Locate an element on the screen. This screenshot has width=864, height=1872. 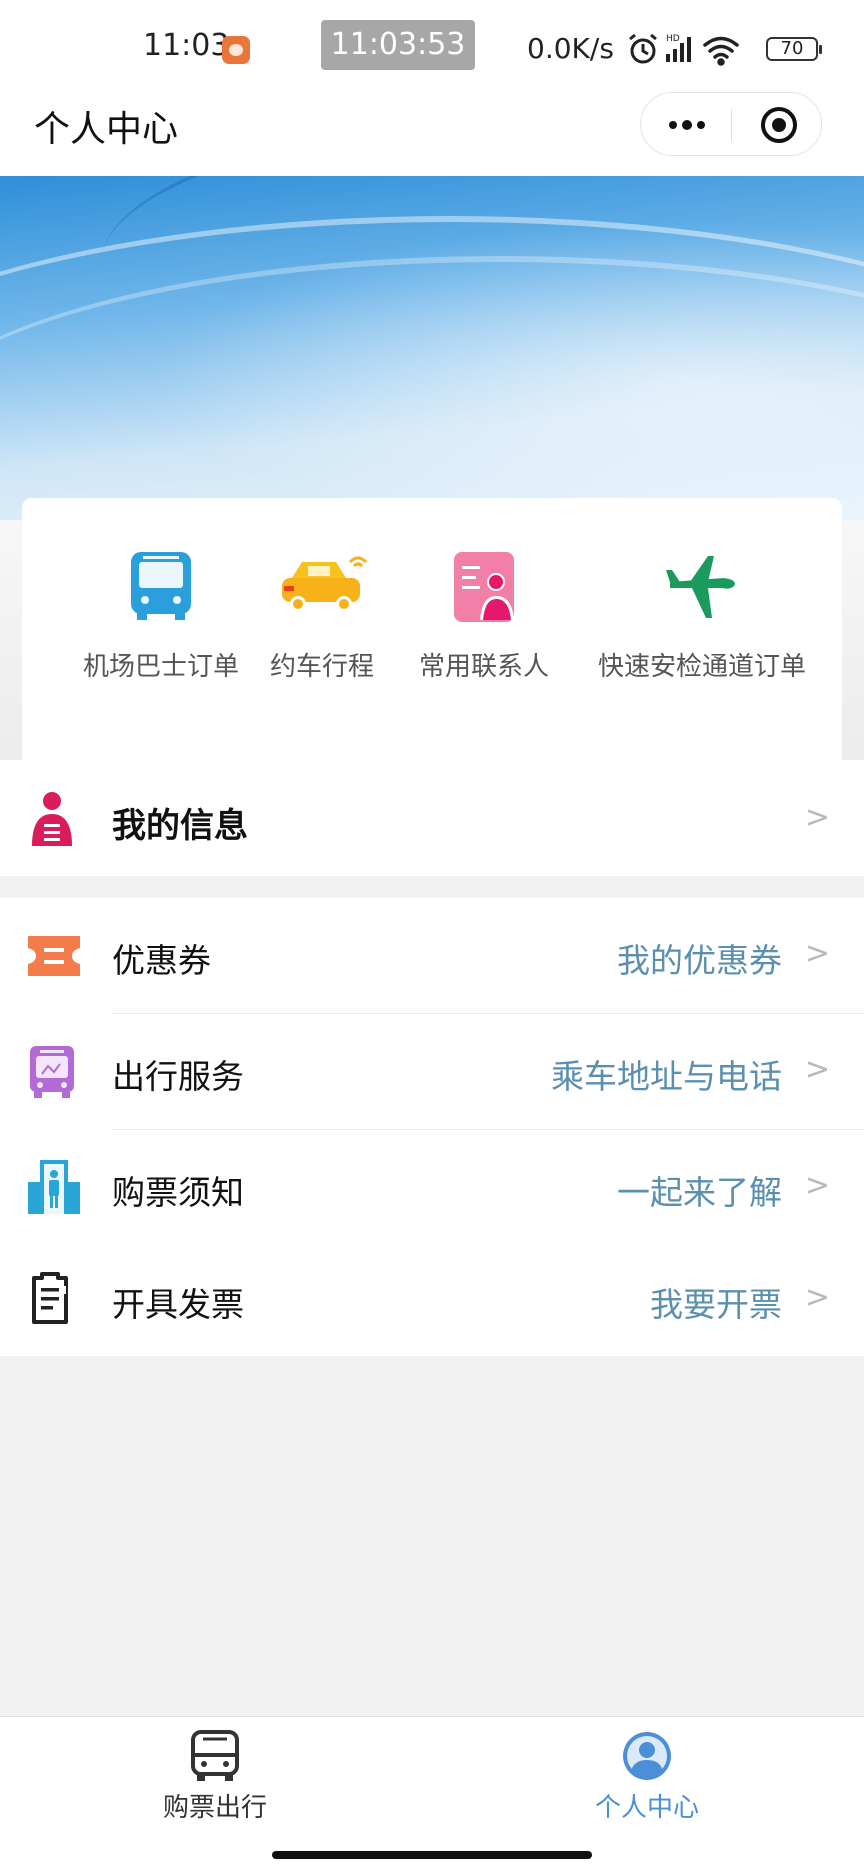
network-speed: 0.0K/s is located at coordinates (570, 48).